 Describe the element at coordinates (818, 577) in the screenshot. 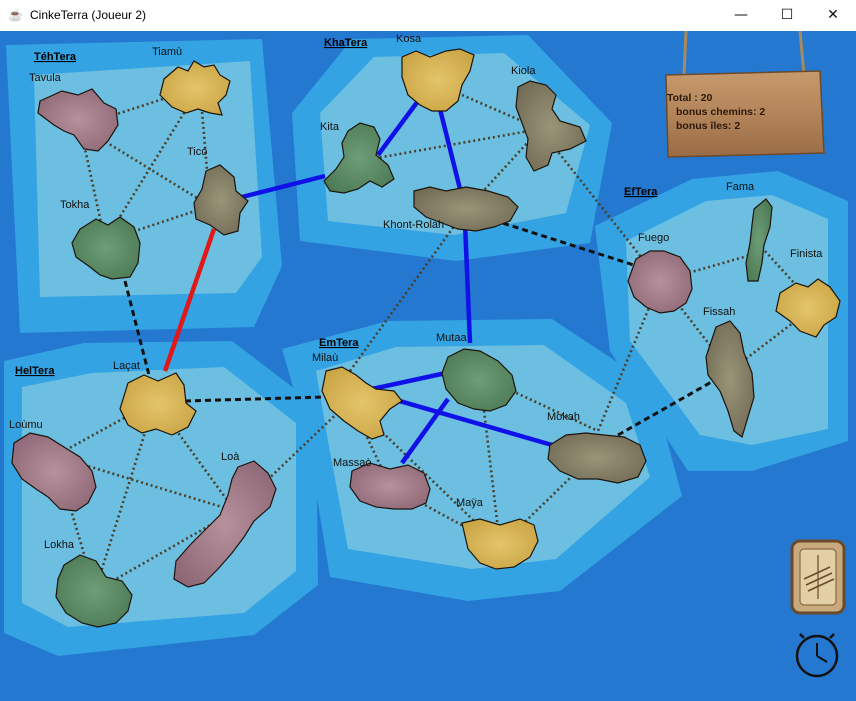

I see `bridge-card-icon` at that location.